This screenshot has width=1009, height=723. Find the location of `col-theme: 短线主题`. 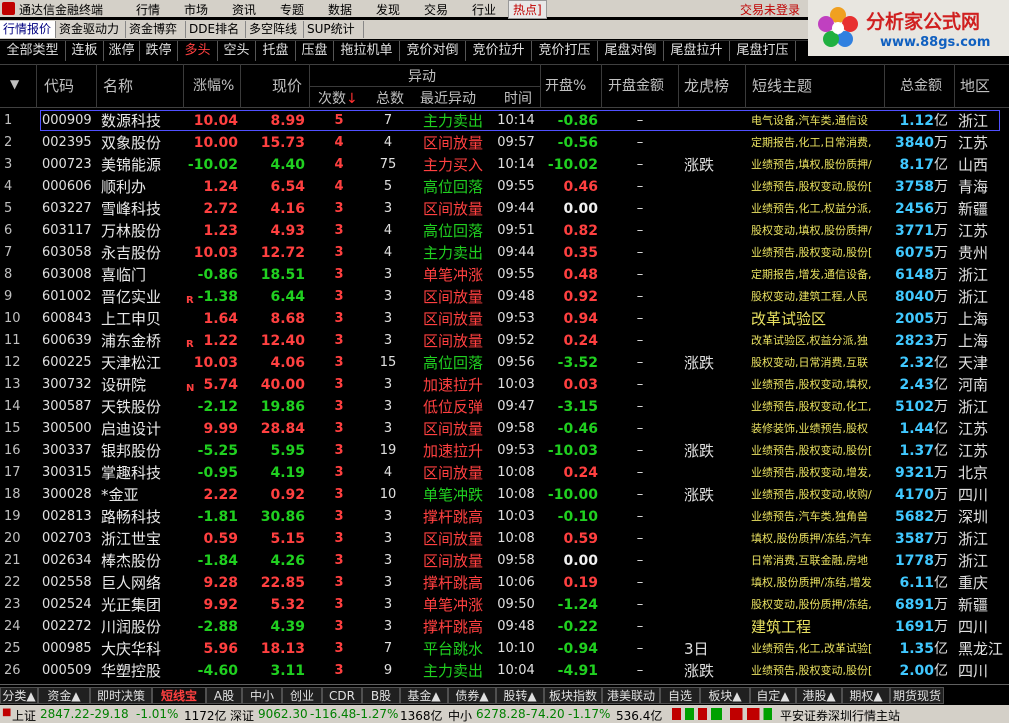

col-theme: 短线主题 is located at coordinates (782, 85).